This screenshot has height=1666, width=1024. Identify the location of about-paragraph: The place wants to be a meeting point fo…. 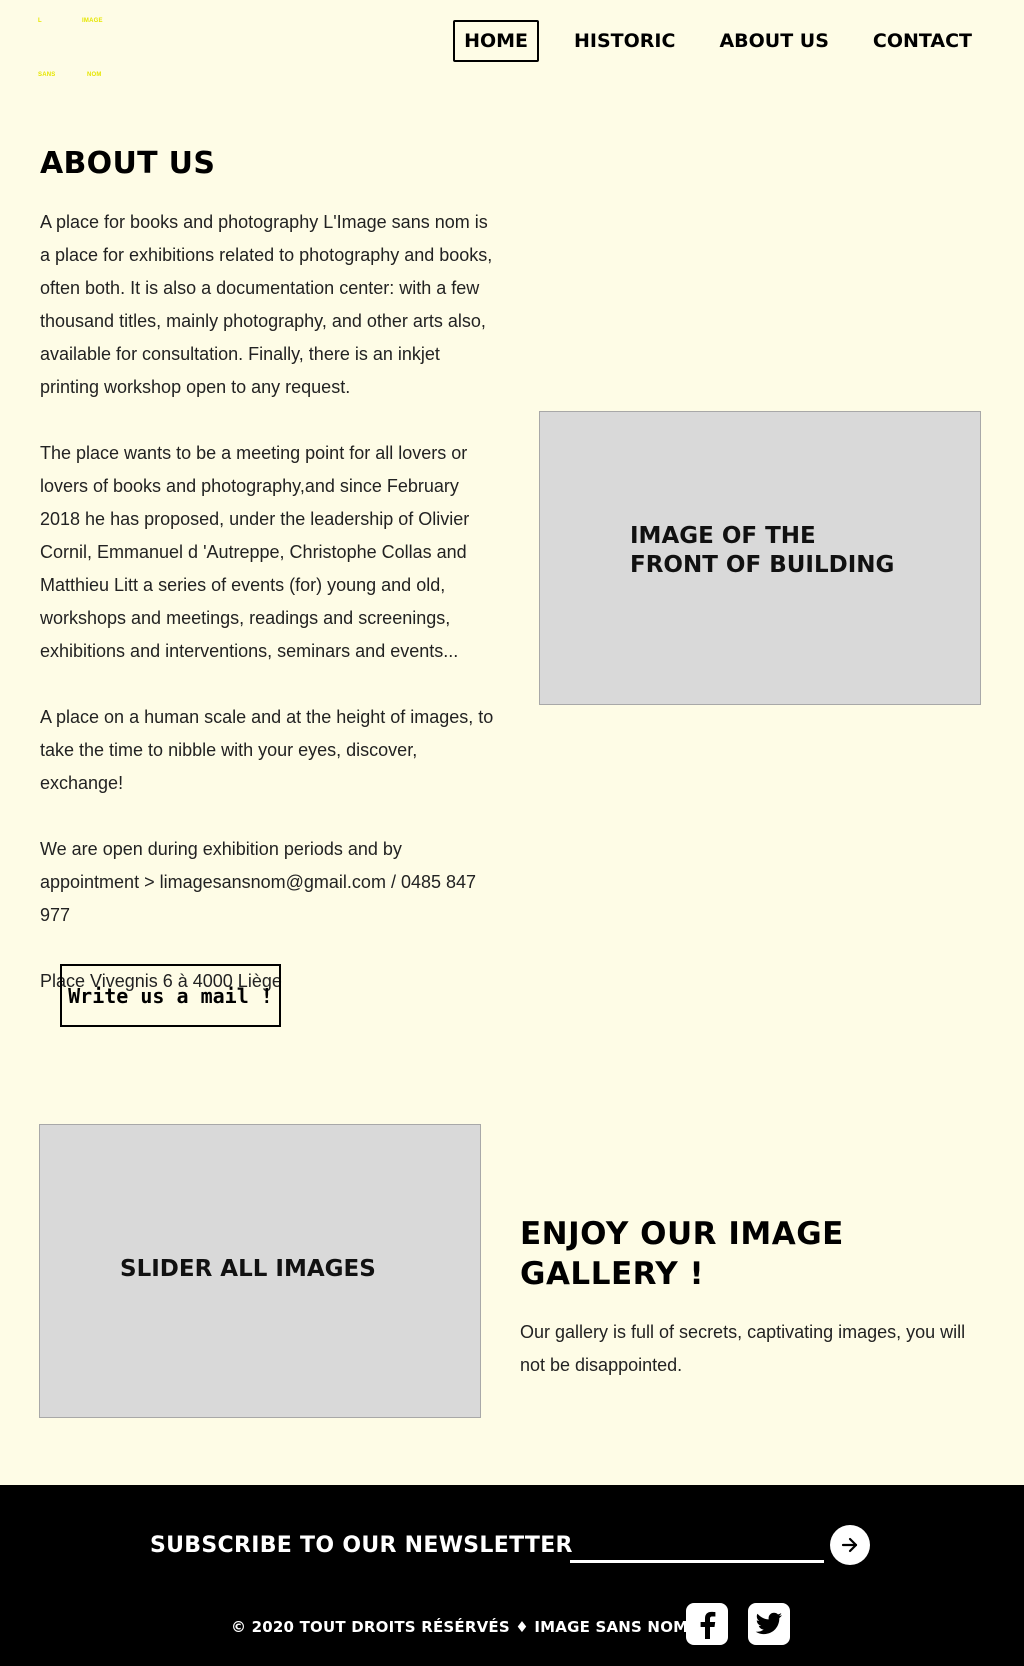
(255, 552).